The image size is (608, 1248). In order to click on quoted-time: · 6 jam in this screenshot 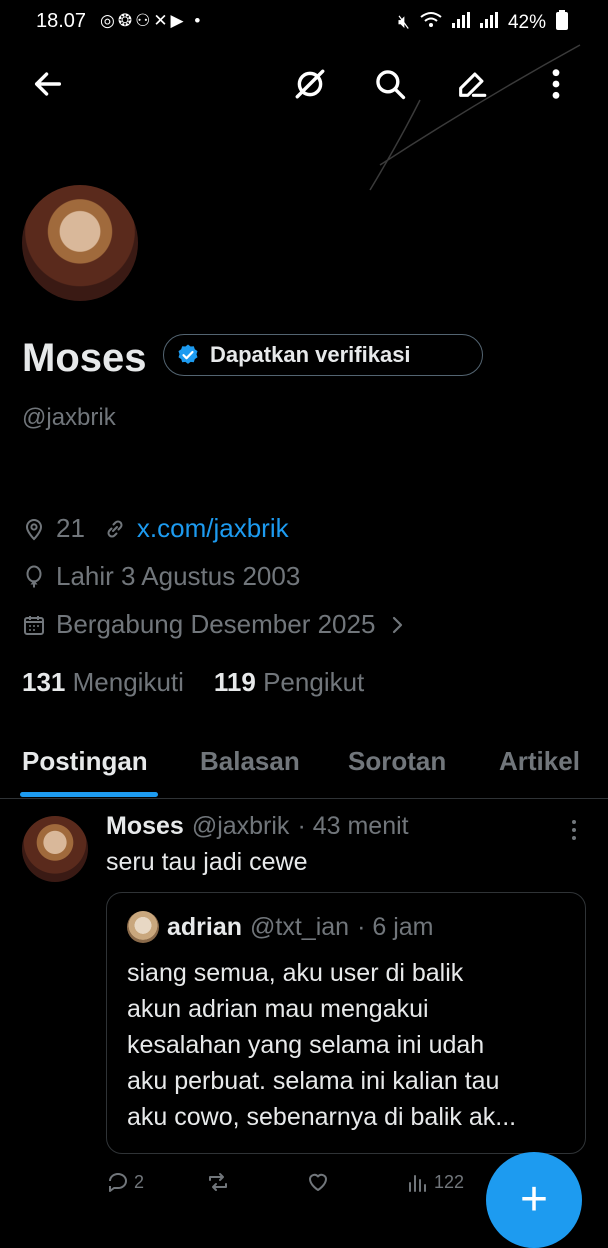, I will do `click(395, 926)`.